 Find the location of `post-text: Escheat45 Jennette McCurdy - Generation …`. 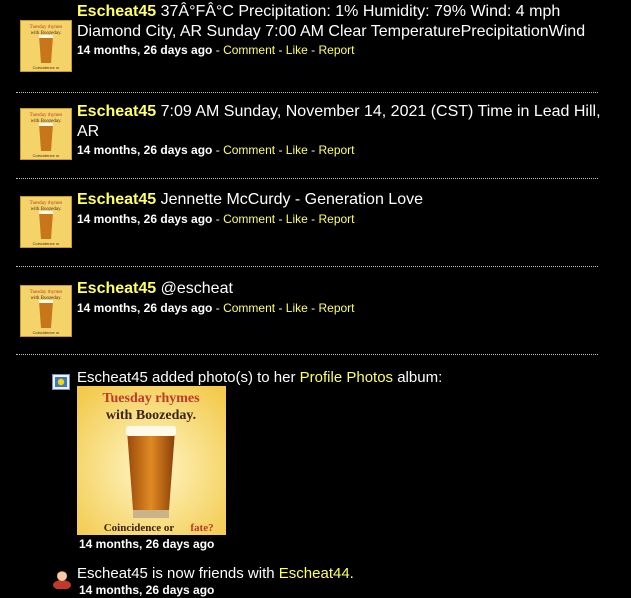

post-text: Escheat45 Jennette McCurdy - Generation … is located at coordinates (341, 200).